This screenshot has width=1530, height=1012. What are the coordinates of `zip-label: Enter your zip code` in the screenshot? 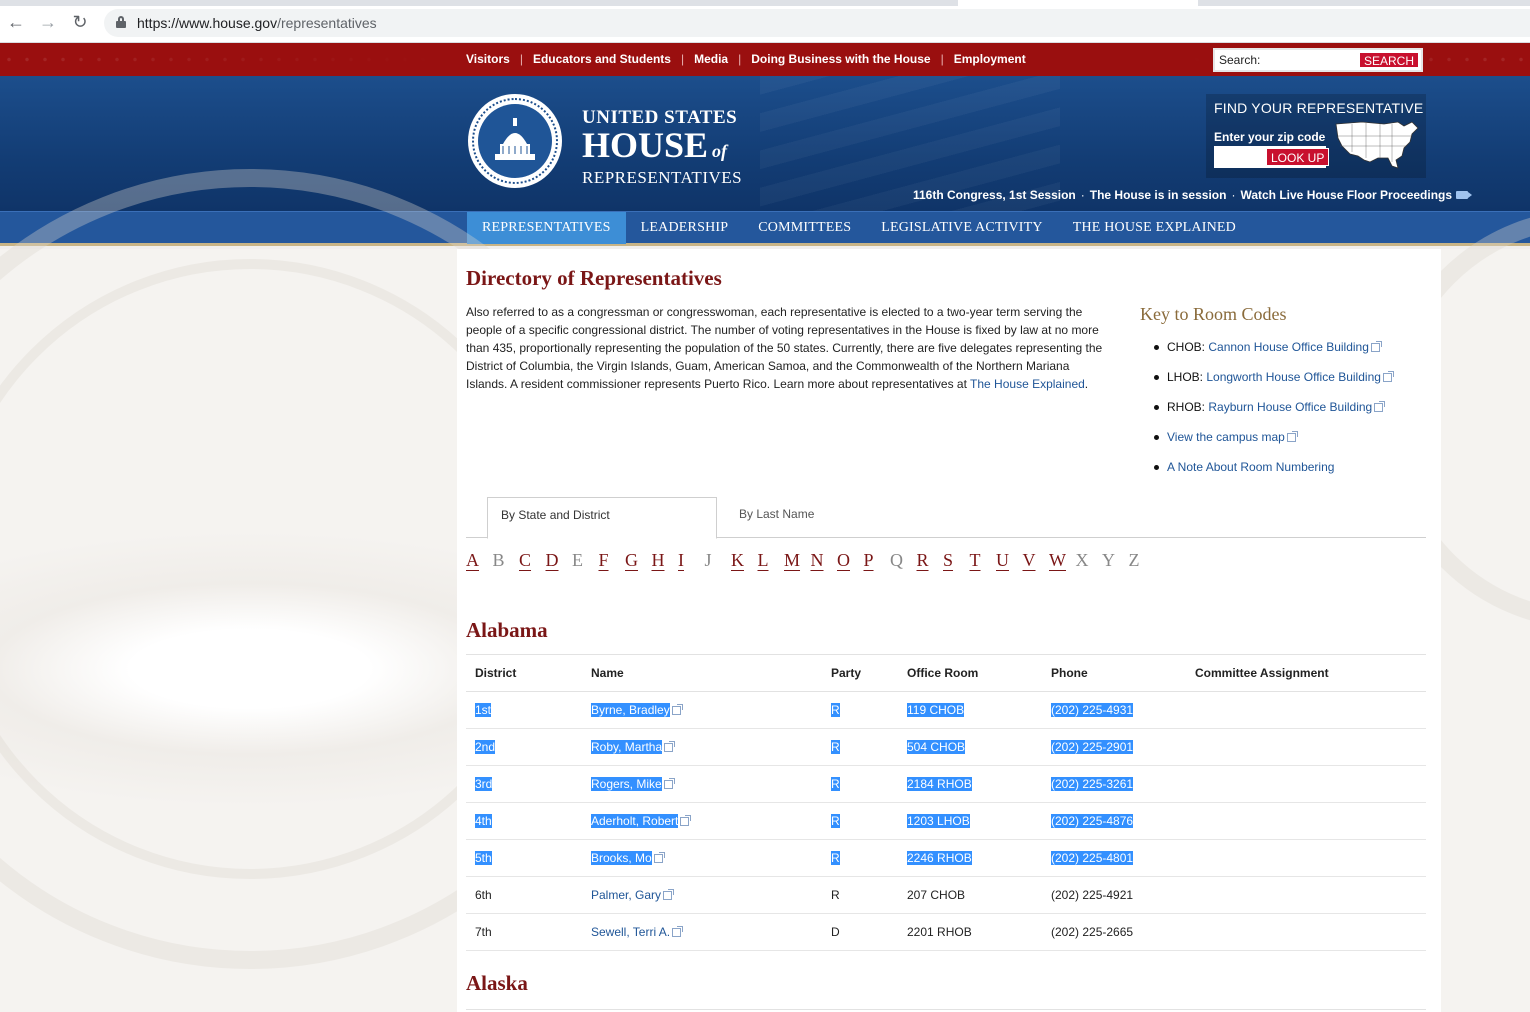 It's located at (1270, 137).